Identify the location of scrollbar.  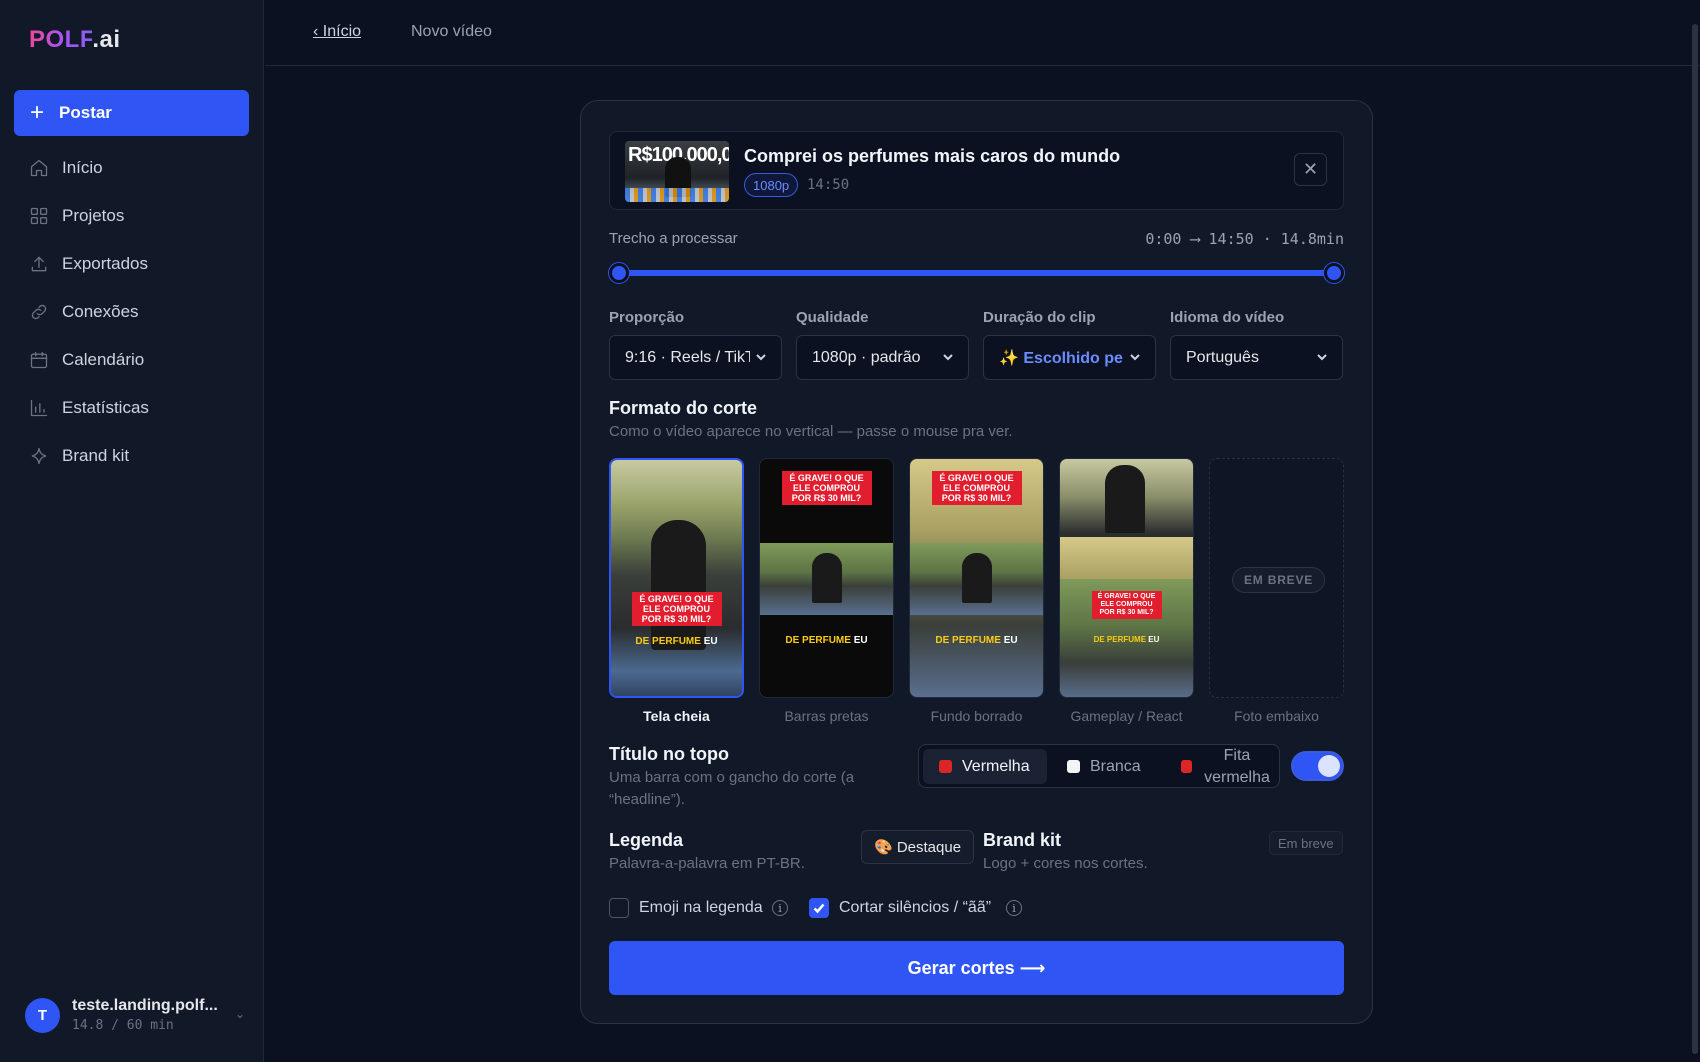
(1695, 531).